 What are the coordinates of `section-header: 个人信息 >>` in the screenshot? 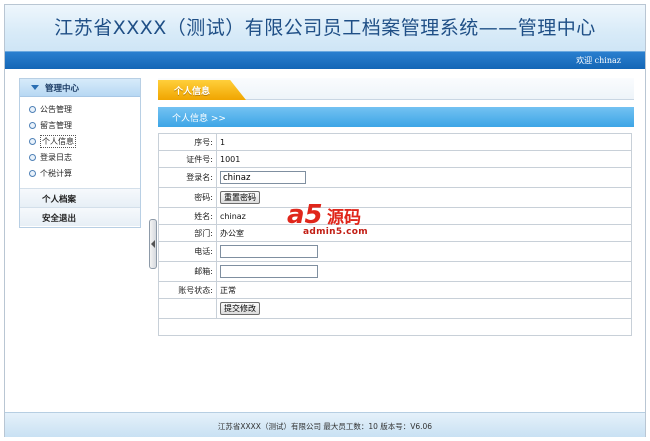 It's located at (396, 117).